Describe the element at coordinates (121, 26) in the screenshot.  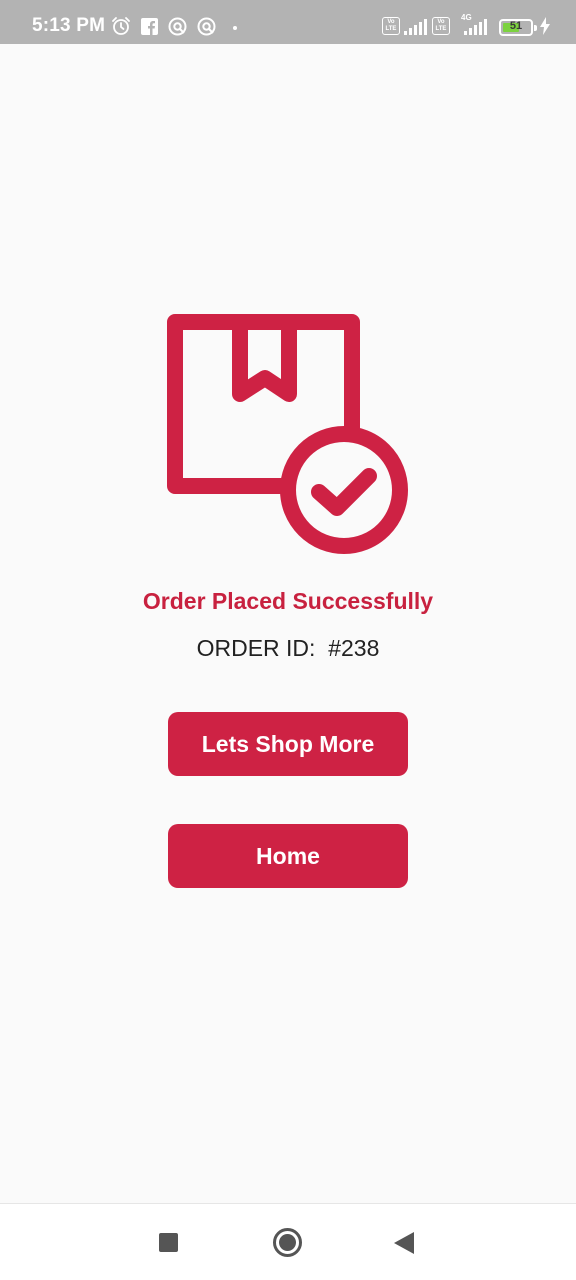
I see `alarm-icon` at that location.